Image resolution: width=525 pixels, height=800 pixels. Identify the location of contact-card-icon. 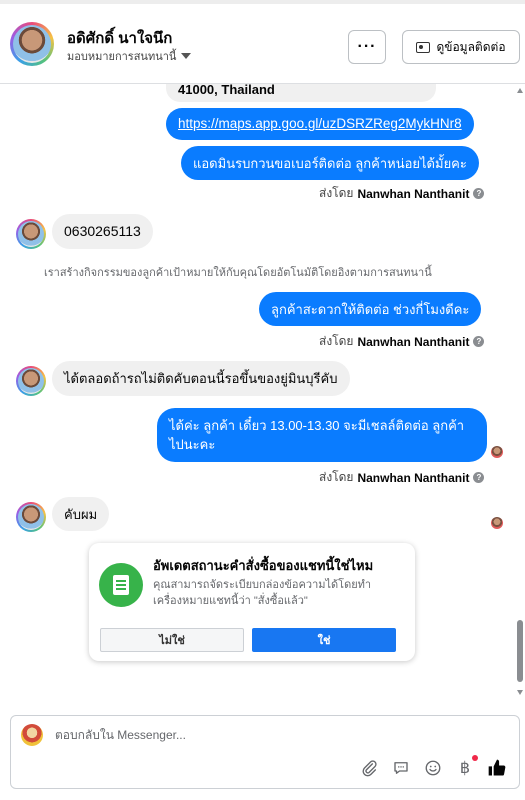
(423, 47).